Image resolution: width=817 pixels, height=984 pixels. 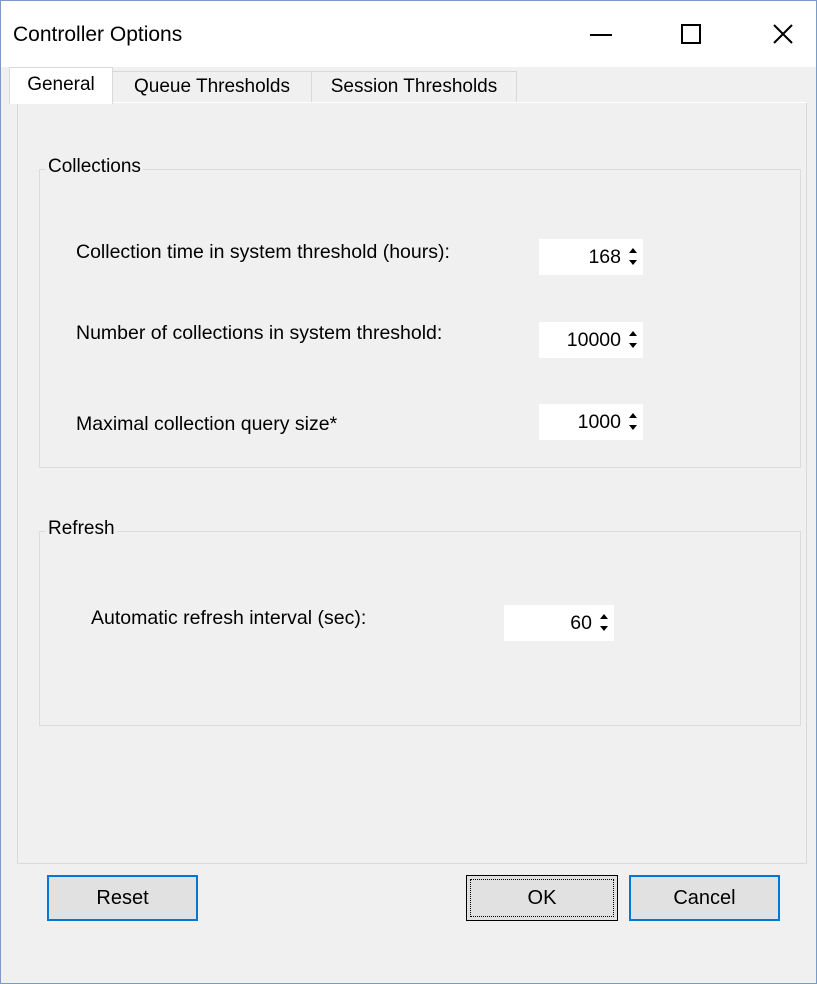 What do you see at coordinates (582, 340) in the screenshot?
I see `number-of-collections-value: 10000` at bounding box center [582, 340].